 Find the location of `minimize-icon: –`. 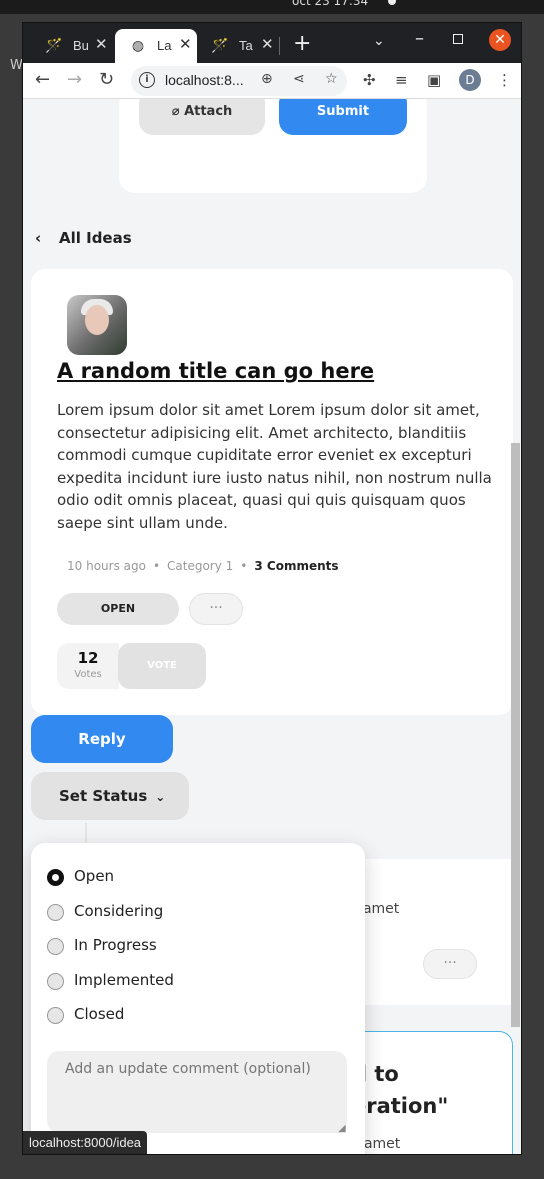

minimize-icon: – is located at coordinates (419, 38).